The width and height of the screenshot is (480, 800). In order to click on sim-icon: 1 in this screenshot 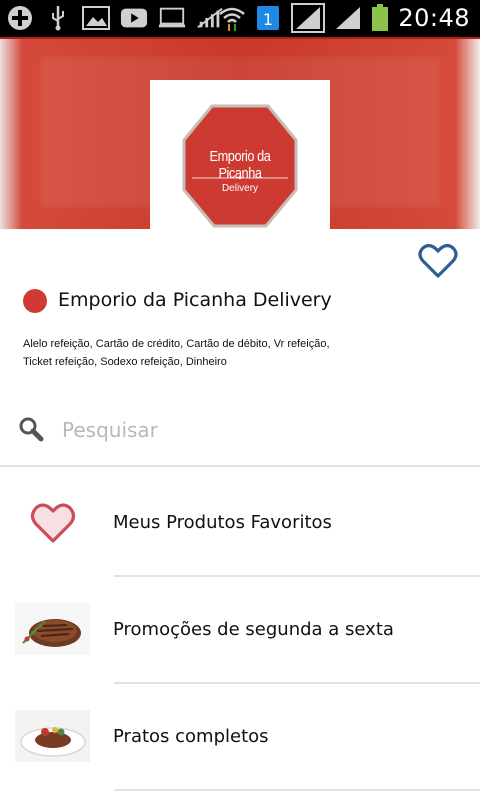, I will do `click(268, 18)`.